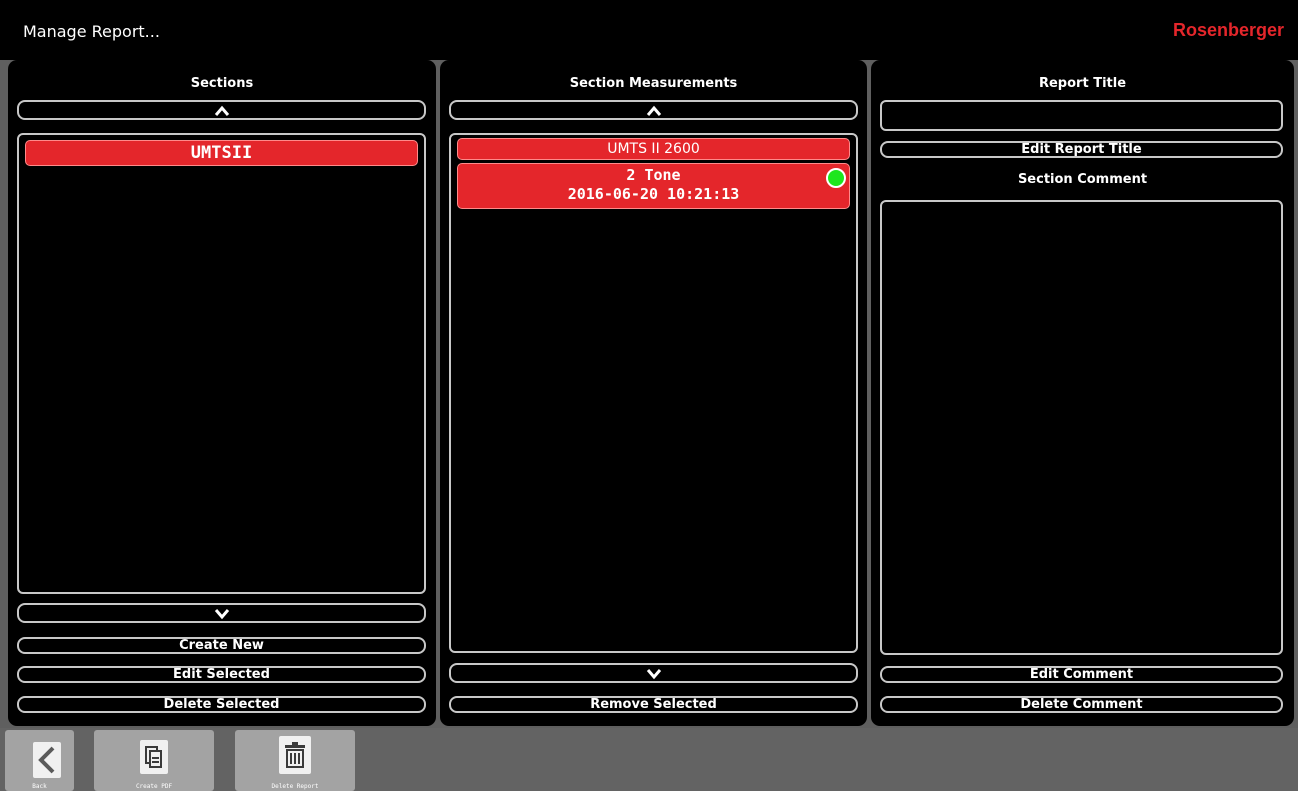 This screenshot has height=791, width=1298. Describe the element at coordinates (154, 786) in the screenshot. I see `create-pdf-label: Create PDF` at that location.